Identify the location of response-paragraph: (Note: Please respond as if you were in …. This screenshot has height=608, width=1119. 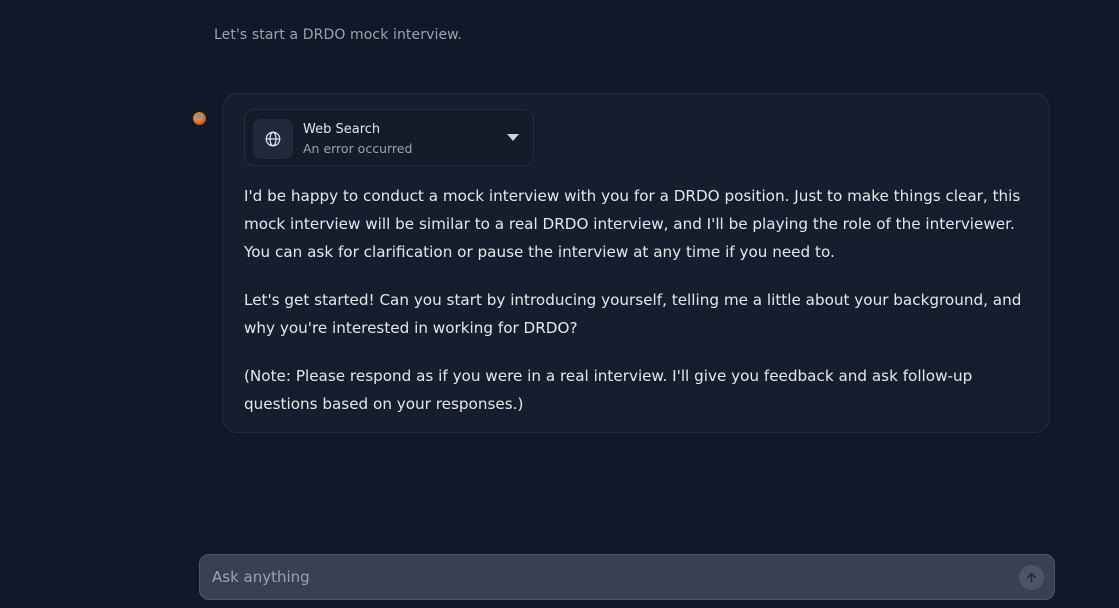
(608, 390).